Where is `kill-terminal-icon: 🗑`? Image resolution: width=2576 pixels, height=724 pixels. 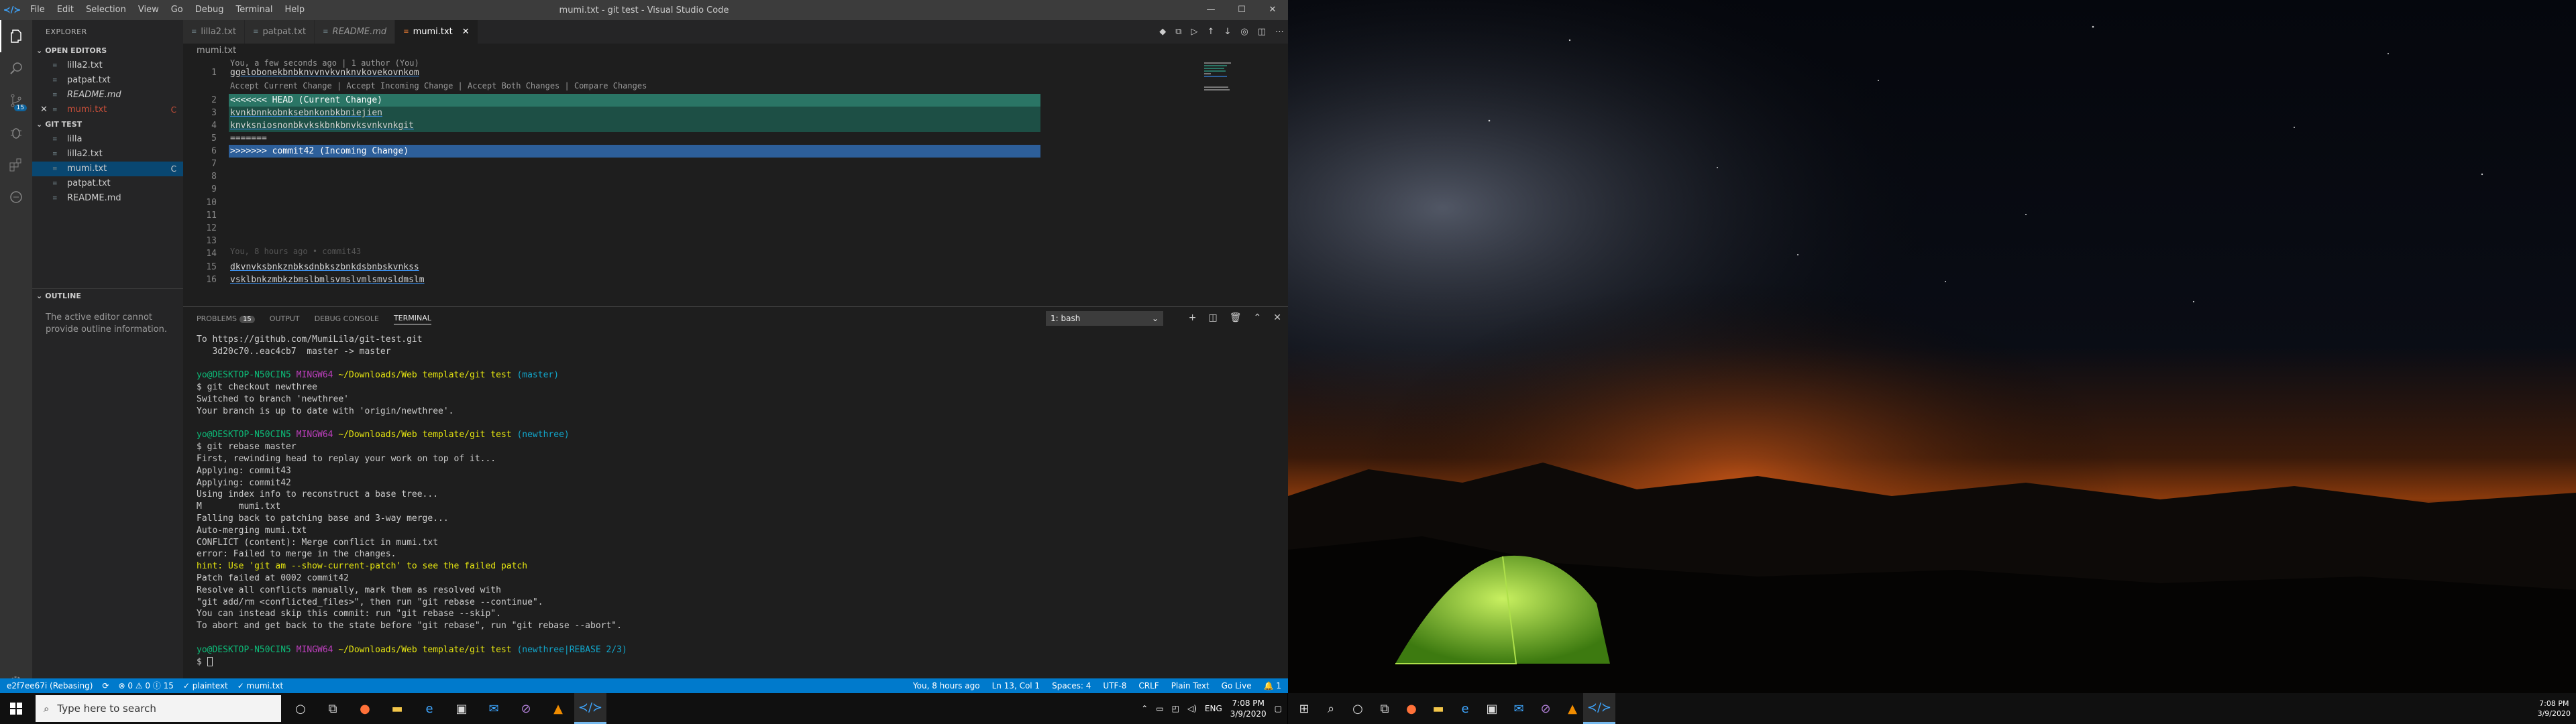 kill-terminal-icon: 🗑 is located at coordinates (1236, 317).